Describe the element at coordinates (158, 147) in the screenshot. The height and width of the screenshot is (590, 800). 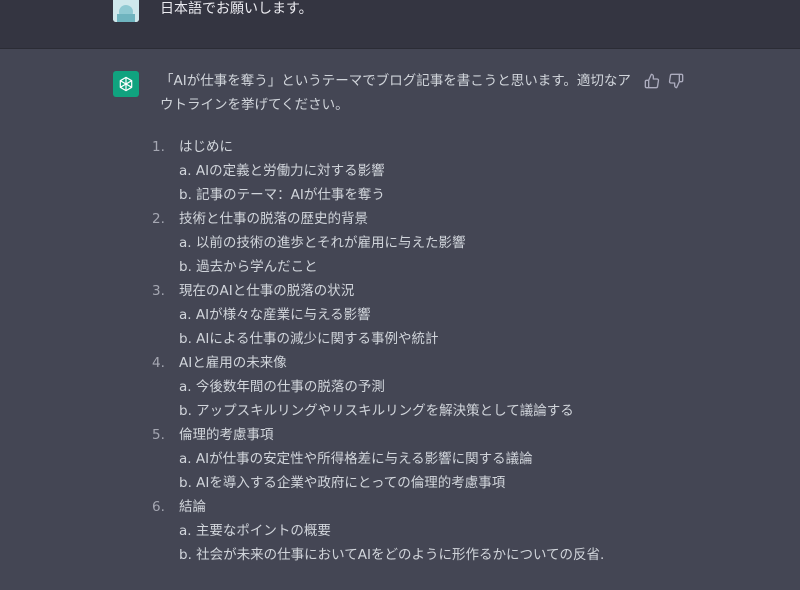
I see `outline-item-number: 1.` at that location.